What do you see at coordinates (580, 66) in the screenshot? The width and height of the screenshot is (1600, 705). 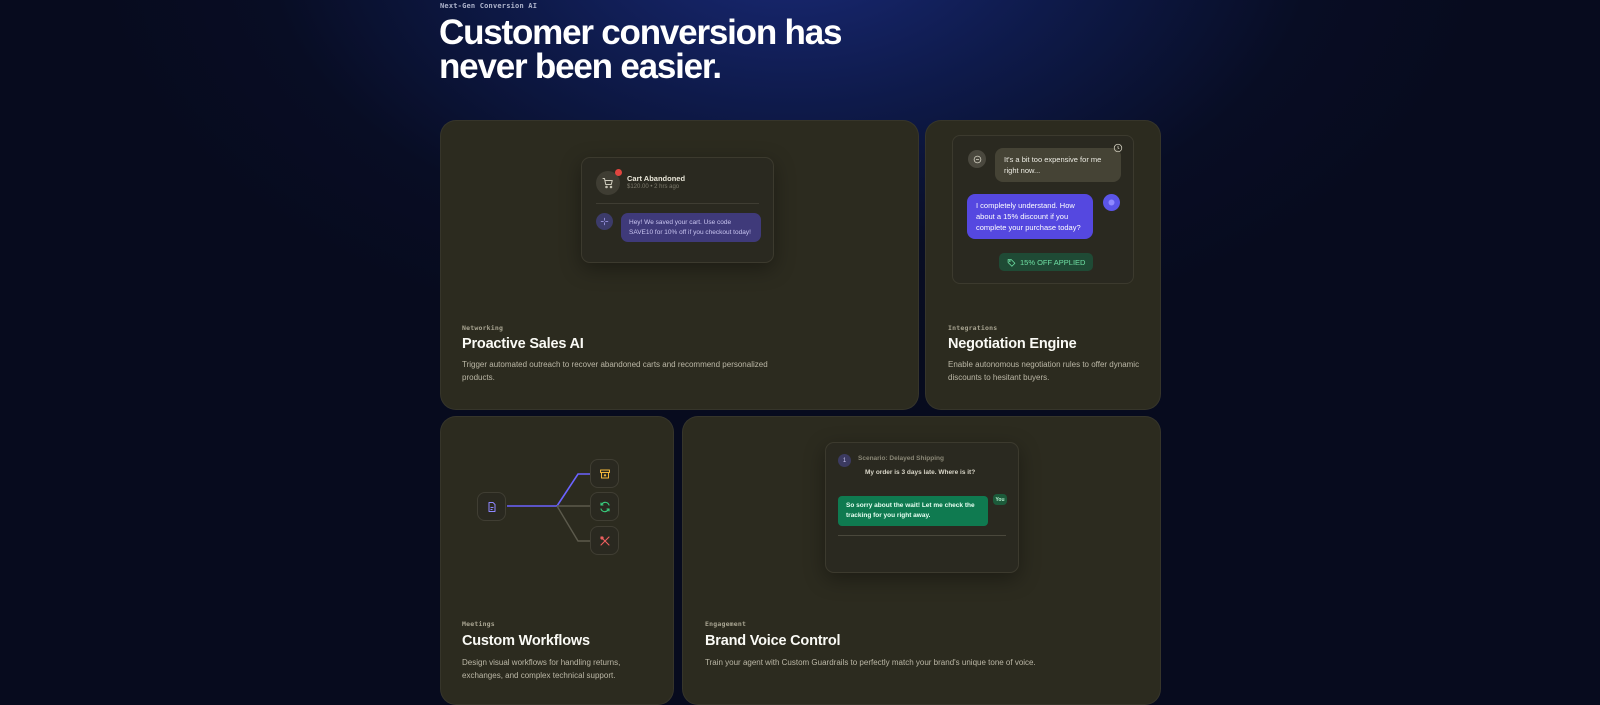 I see `hero-title-line-2: never been easier.` at bounding box center [580, 66].